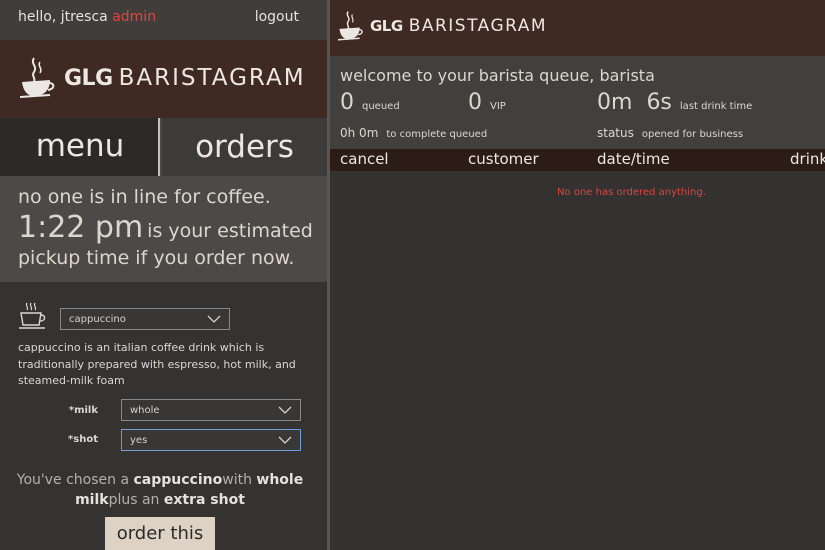  Describe the element at coordinates (692, 134) in the screenshot. I see `status-value: opened for business` at that location.